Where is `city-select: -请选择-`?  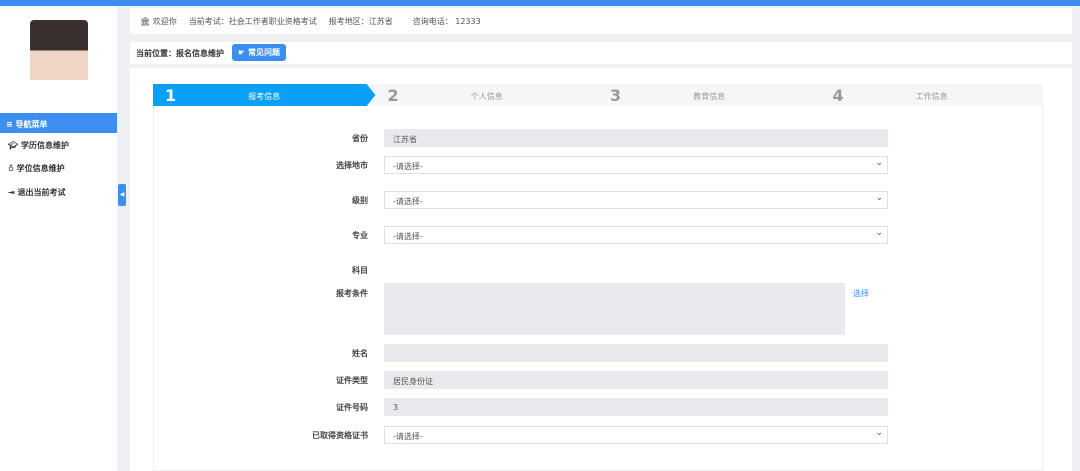 city-select: -请选择- is located at coordinates (636, 165).